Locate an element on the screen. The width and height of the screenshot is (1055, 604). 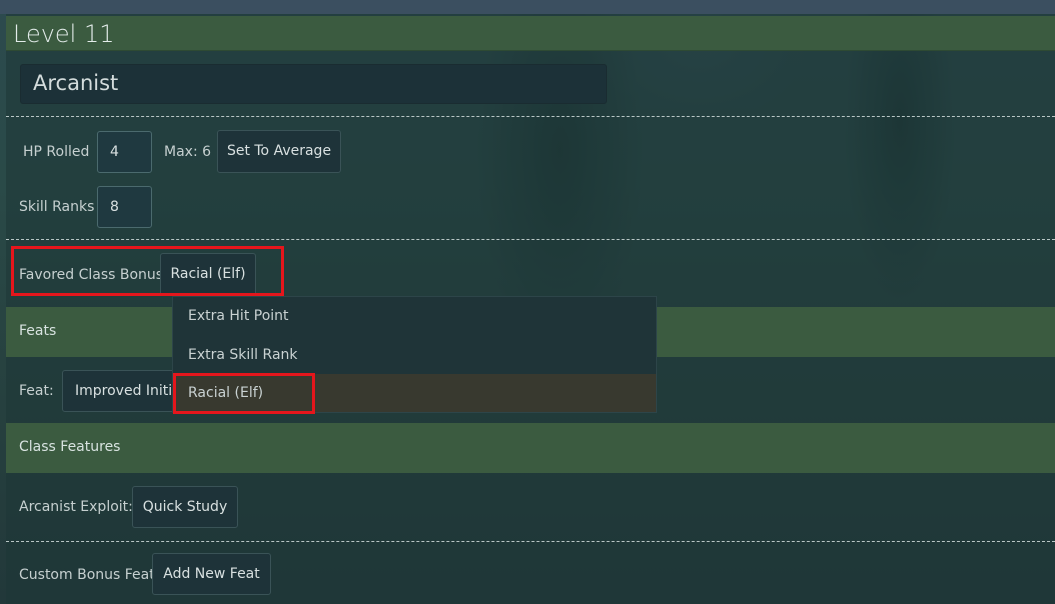
feat-label: Feat: is located at coordinates (36, 391).